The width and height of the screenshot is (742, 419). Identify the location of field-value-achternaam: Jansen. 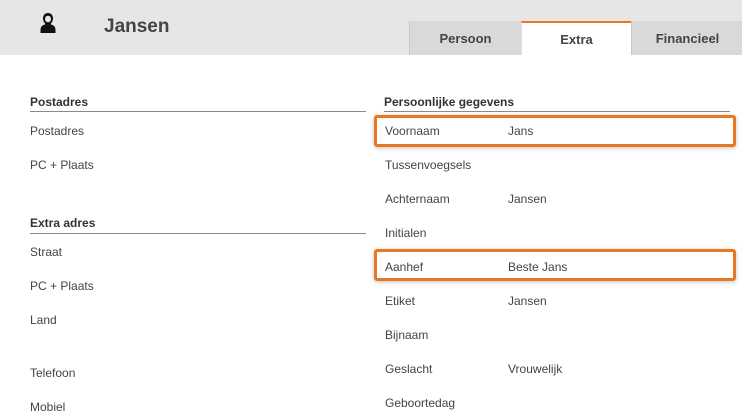
(527, 199).